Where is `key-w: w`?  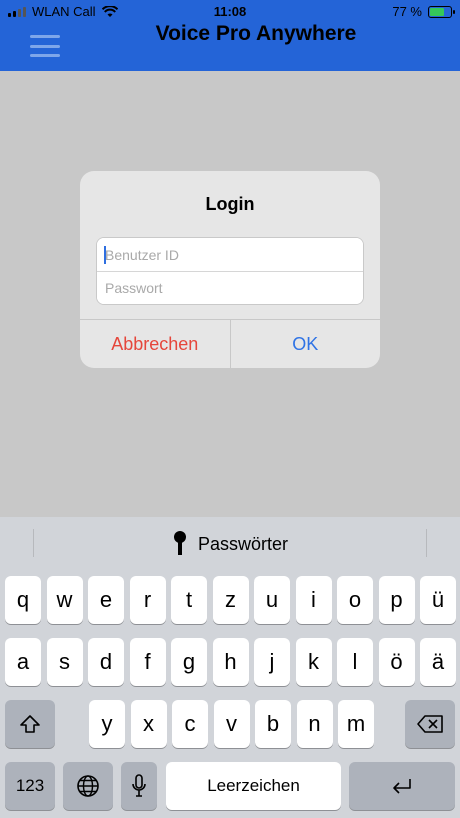 key-w: w is located at coordinates (64, 600).